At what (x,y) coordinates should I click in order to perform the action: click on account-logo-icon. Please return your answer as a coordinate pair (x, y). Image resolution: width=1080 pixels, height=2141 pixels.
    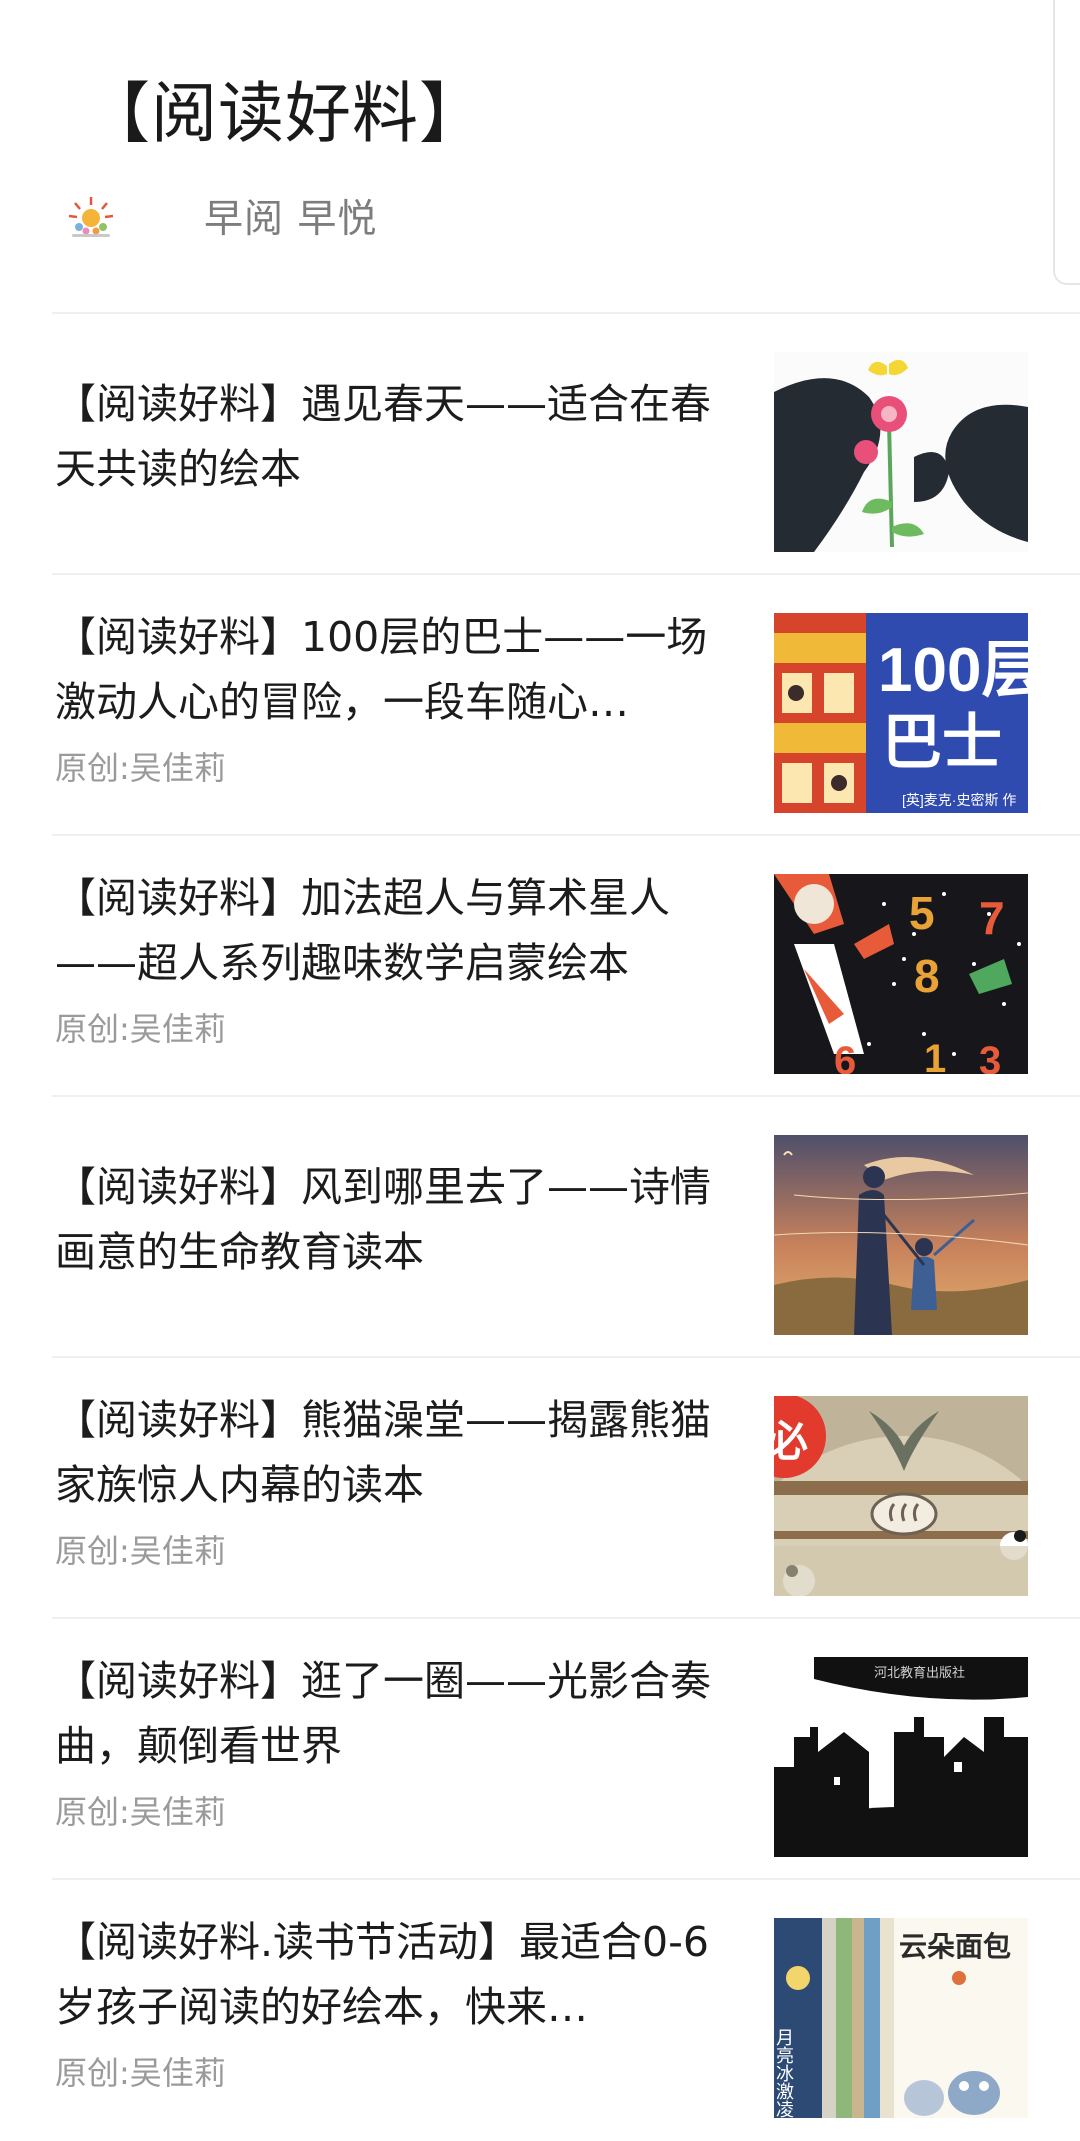
    Looking at the image, I should click on (91, 217).